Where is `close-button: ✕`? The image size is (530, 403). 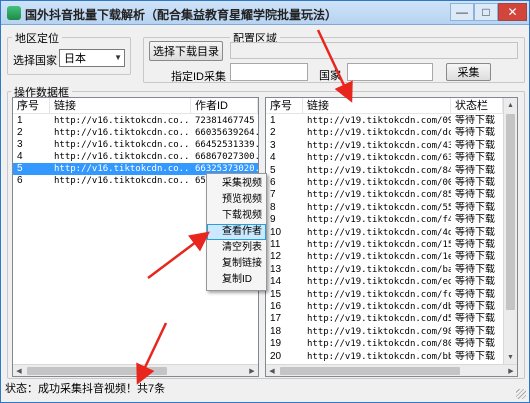
close-button: ✕ is located at coordinates (512, 12).